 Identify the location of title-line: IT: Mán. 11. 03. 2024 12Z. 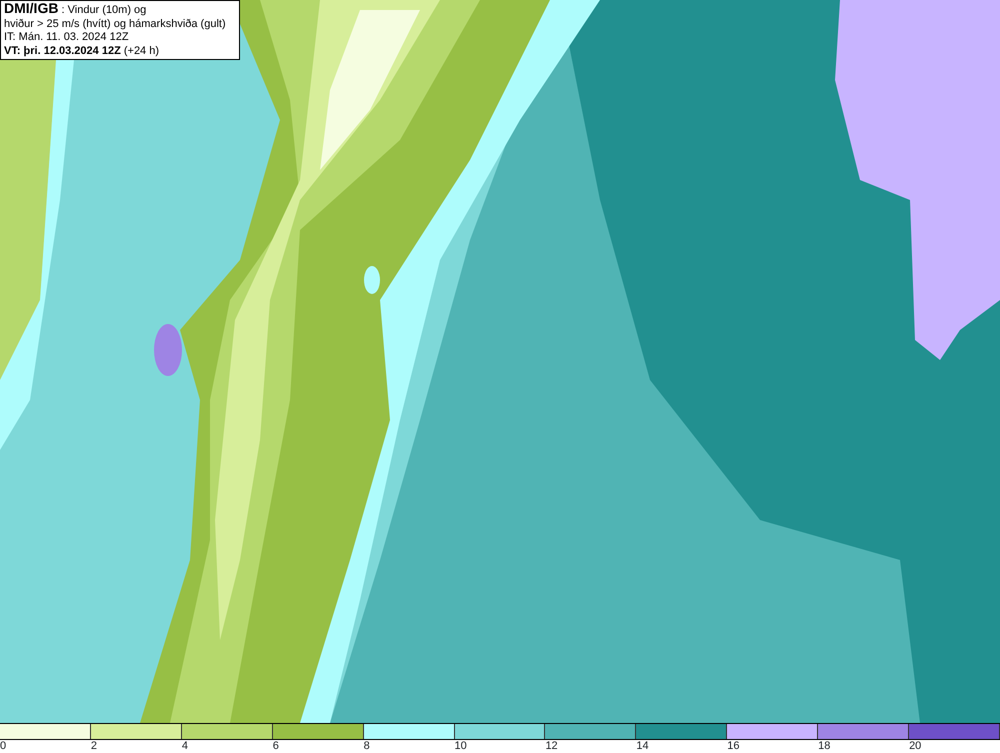
(66, 37).